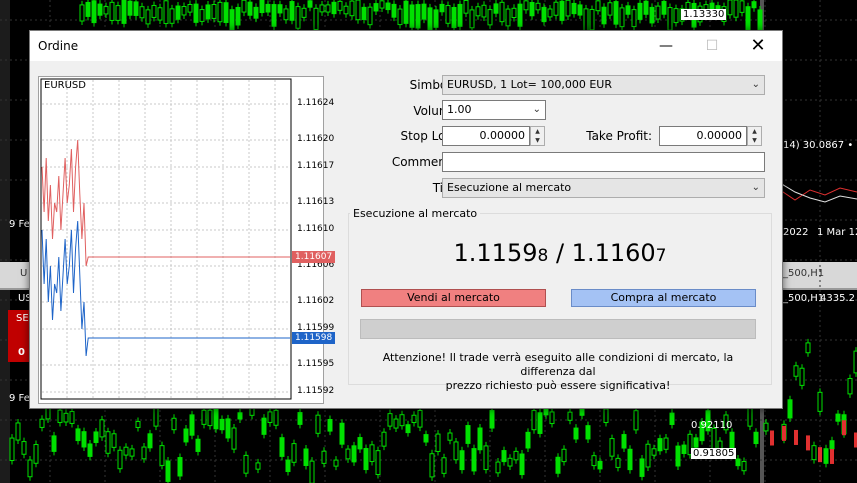 This screenshot has width=857, height=483. I want to click on dialog-title: Ordine, so click(58, 46).